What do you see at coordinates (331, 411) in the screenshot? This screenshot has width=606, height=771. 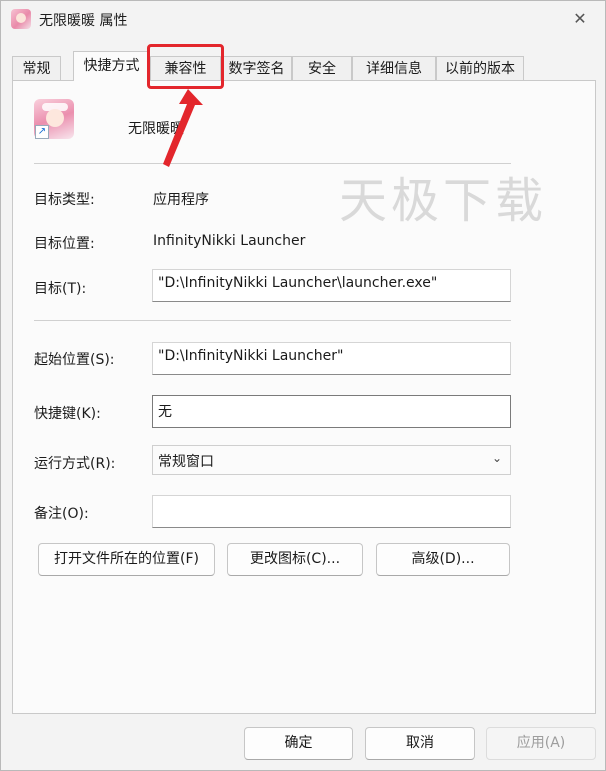 I see `hotkey-input: 无` at bounding box center [331, 411].